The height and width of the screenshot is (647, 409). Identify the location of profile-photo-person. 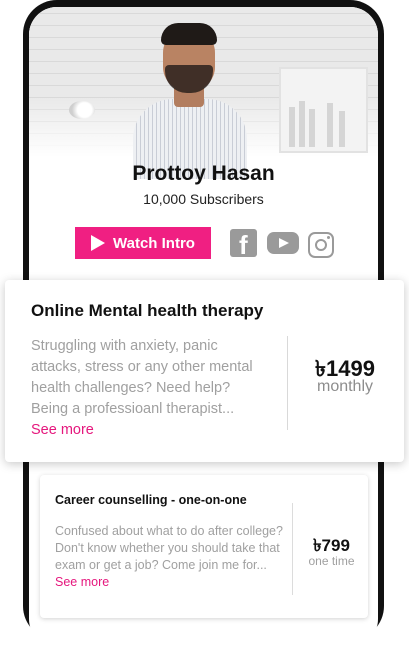
(190, 101).